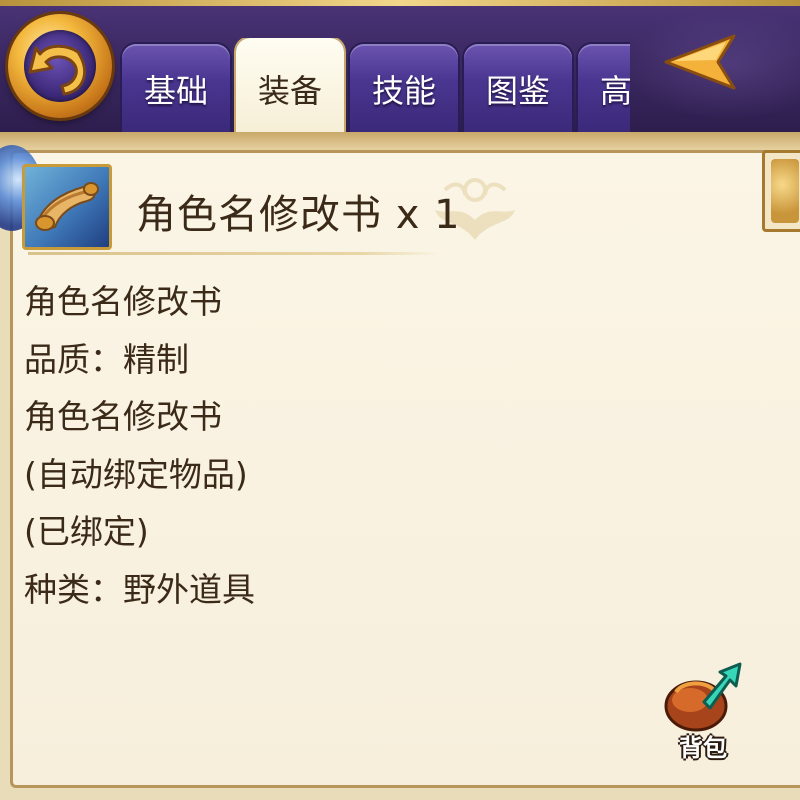 The image size is (800, 800). Describe the element at coordinates (123, 301) in the screenshot. I see `item-name-line: 角色名修改书` at that location.